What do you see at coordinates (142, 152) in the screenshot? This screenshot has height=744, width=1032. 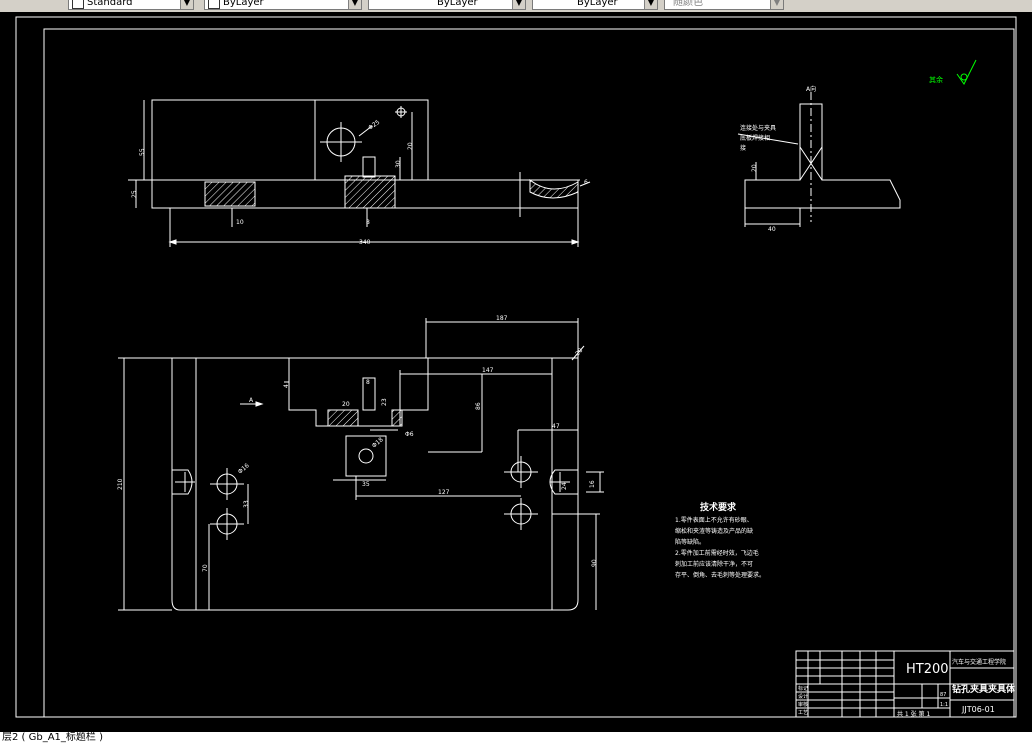 I see `dim-55: 55` at bounding box center [142, 152].